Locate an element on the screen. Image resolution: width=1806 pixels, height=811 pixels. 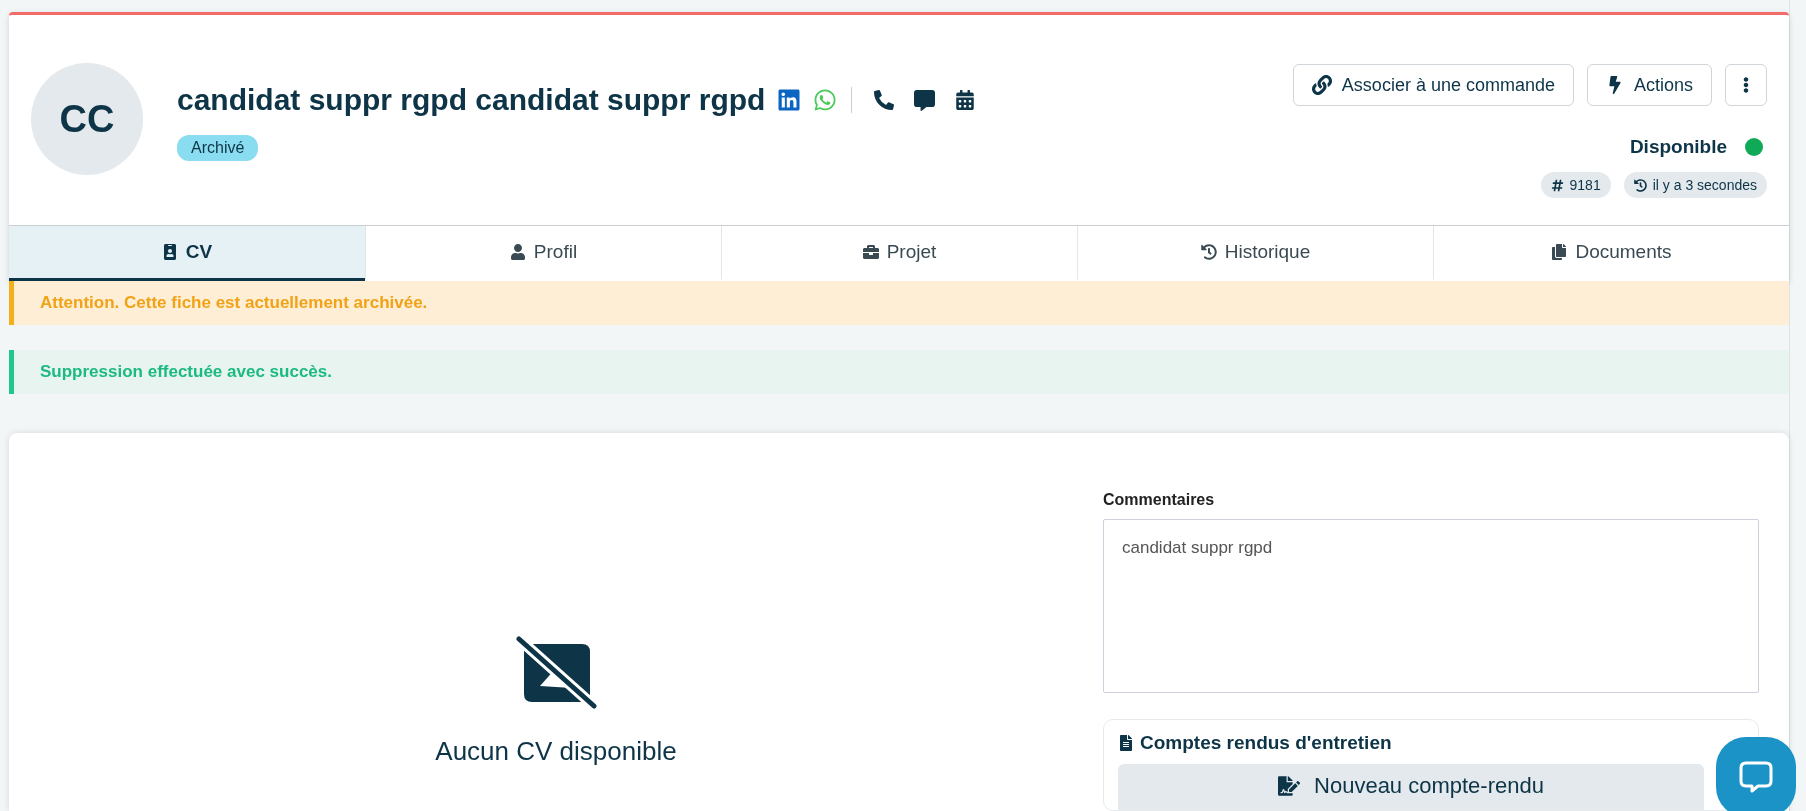
image-off-icon is located at coordinates (556, 673).